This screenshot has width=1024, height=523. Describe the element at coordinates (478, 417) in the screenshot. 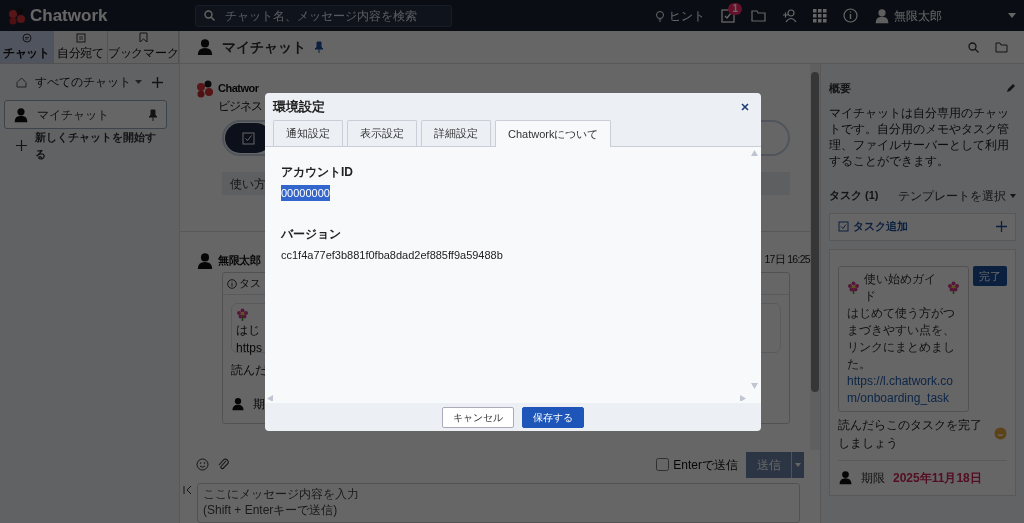

I see `cancel-button: キャンセル` at that location.